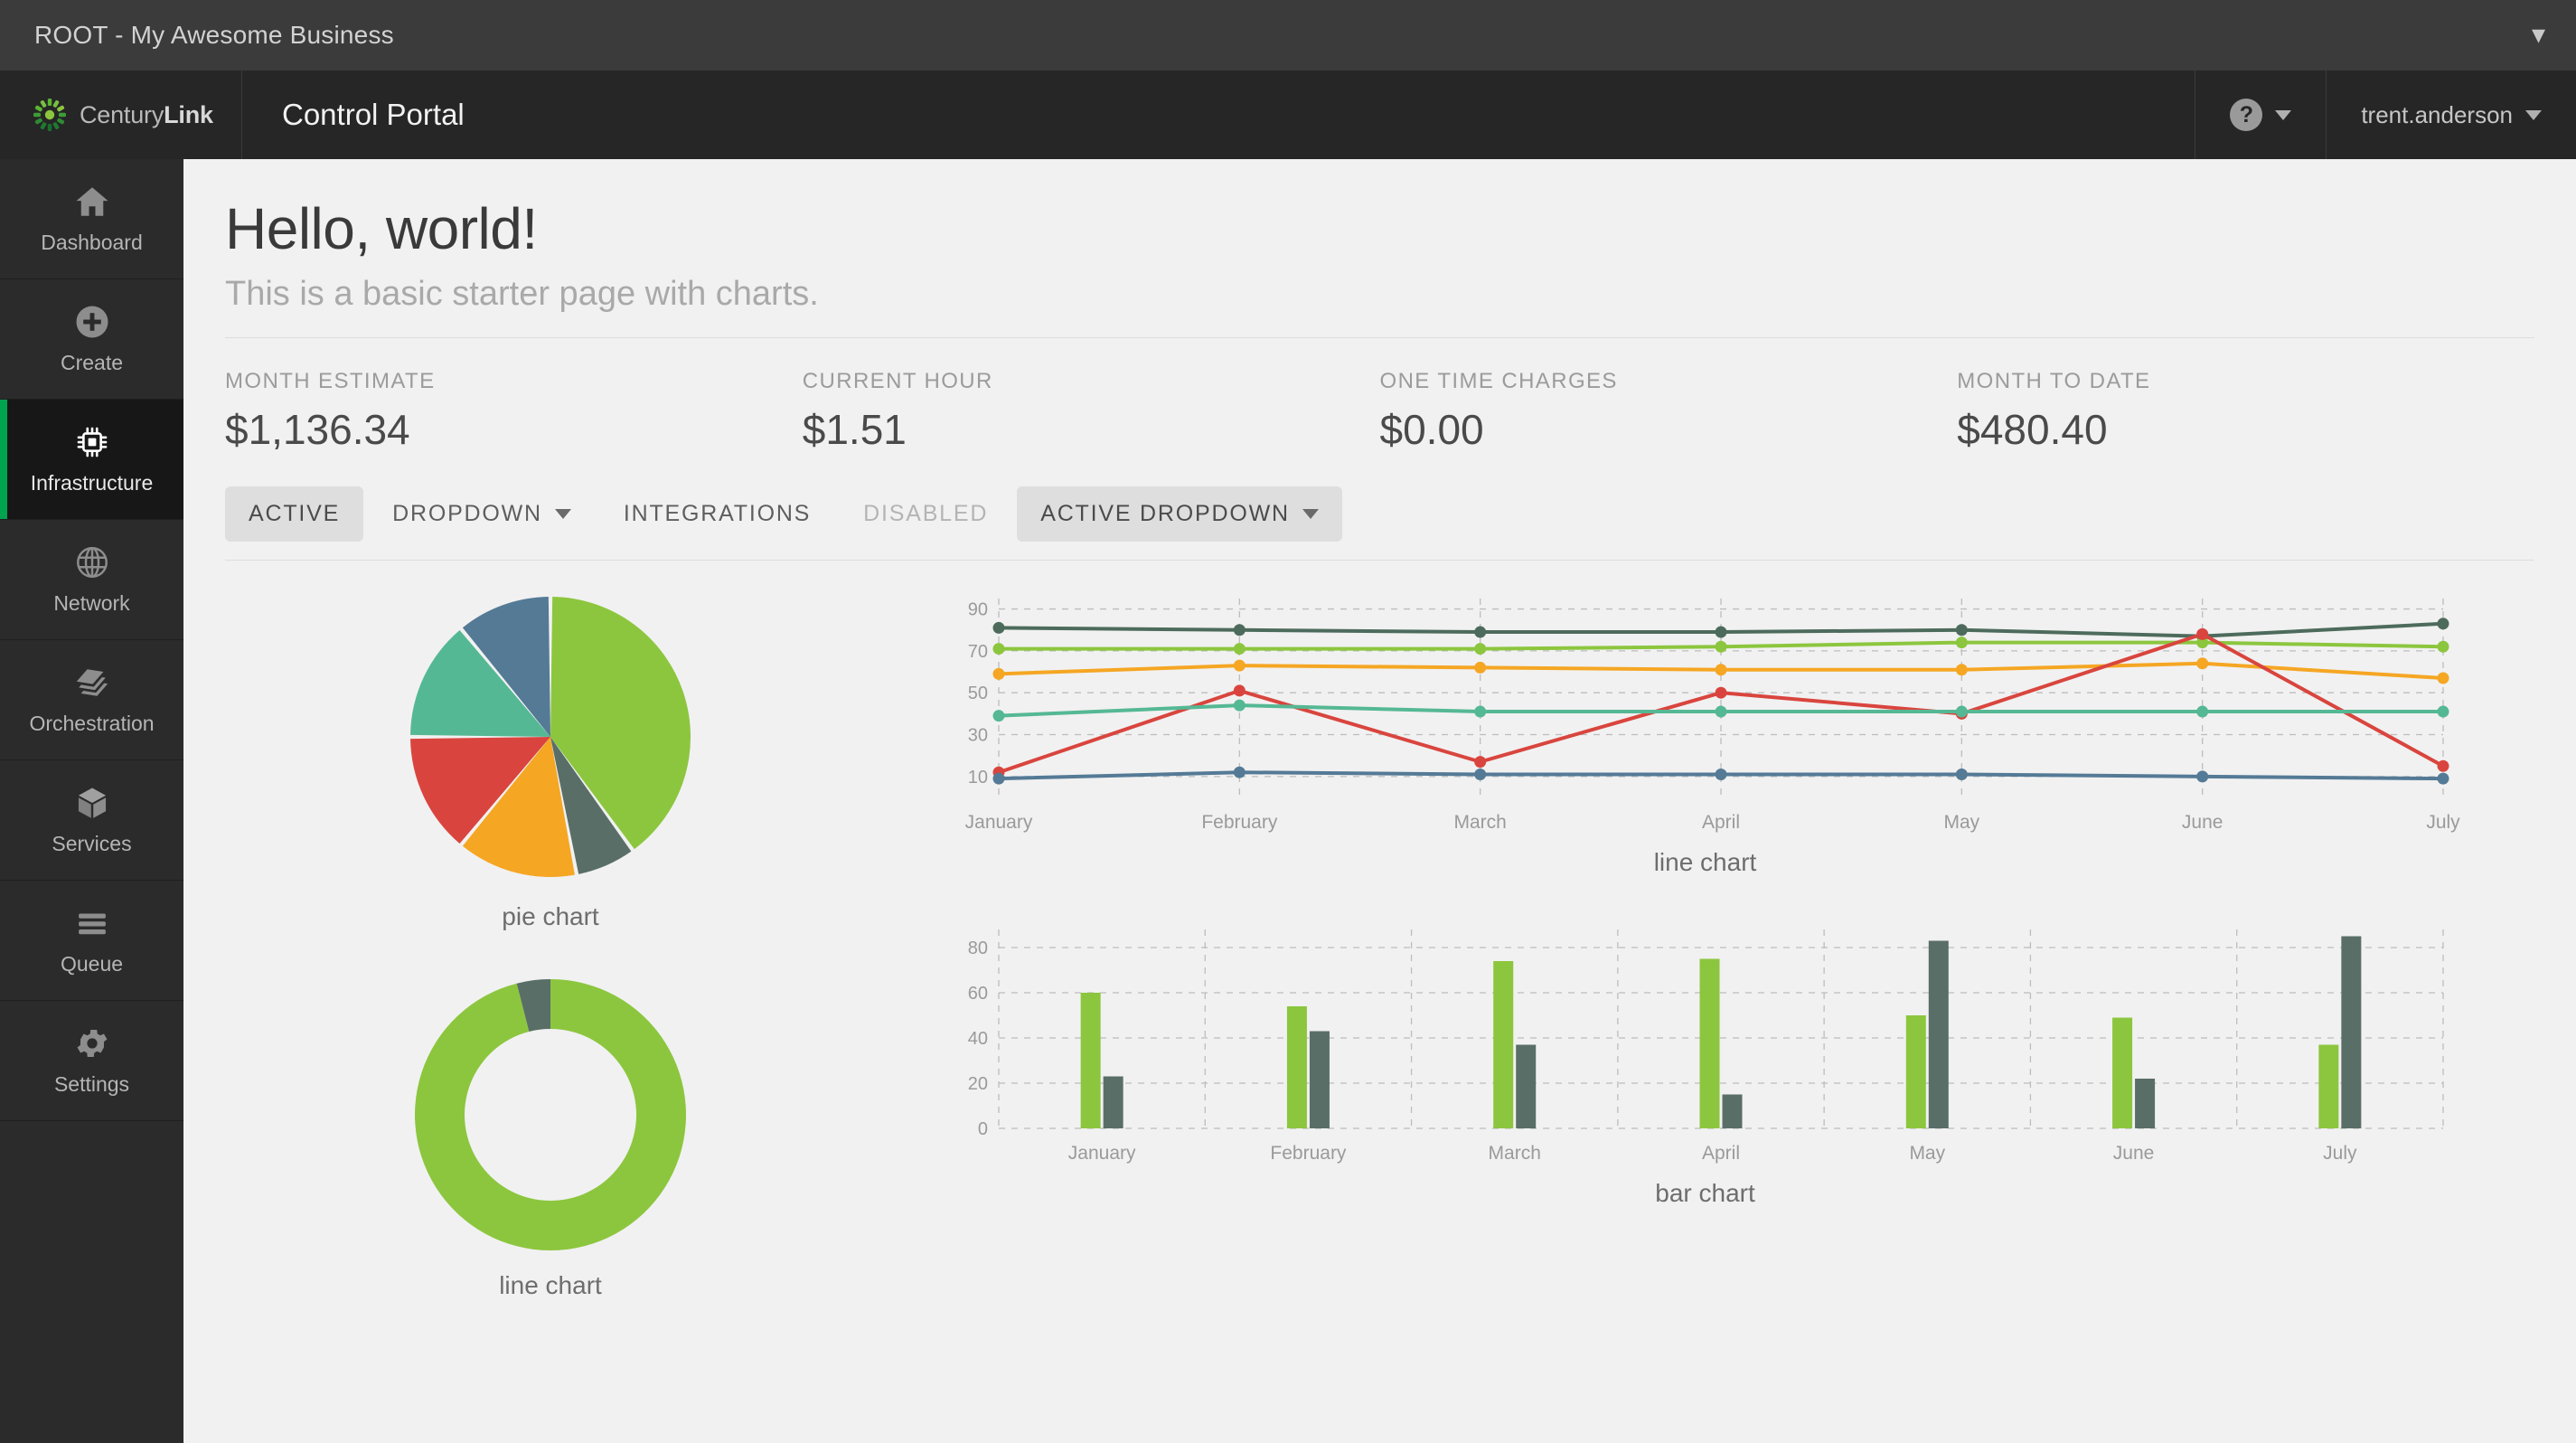  I want to click on stat-label: CURRENT HOUR, so click(898, 381).